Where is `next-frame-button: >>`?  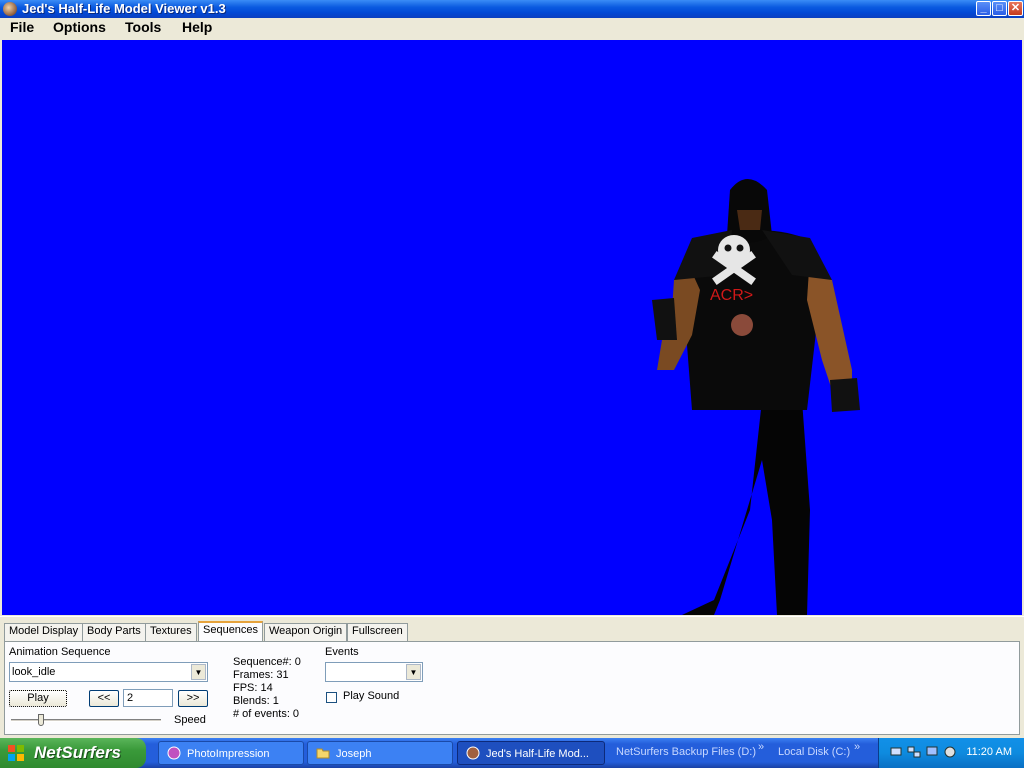
next-frame-button: >> is located at coordinates (193, 698).